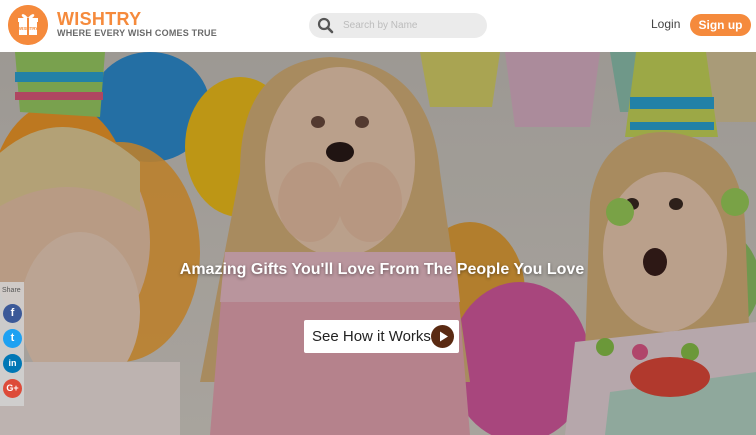  What do you see at coordinates (12, 363) in the screenshot?
I see `linkedin-icon: in` at bounding box center [12, 363].